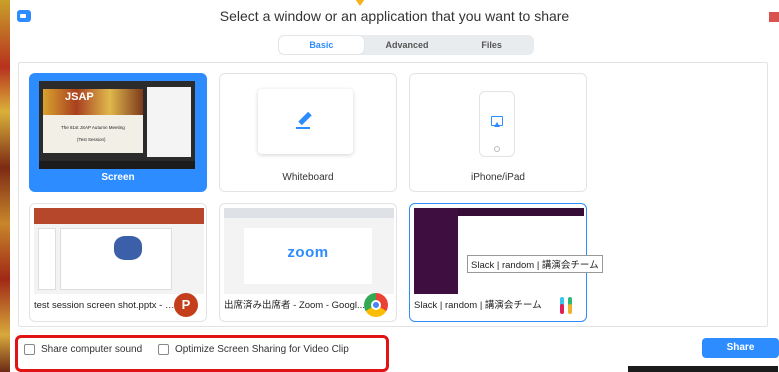 Image resolution: width=779 pixels, height=372 pixels. I want to click on optimize-video-option: Optimize Screen Sharing for Video Clip, so click(253, 349).